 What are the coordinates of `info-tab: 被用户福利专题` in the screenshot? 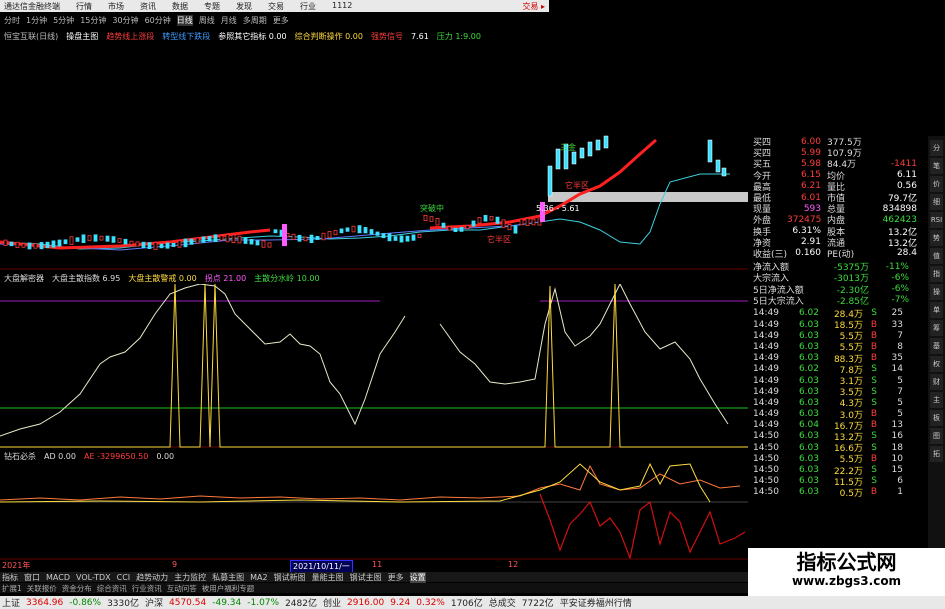 It's located at (228, 588).